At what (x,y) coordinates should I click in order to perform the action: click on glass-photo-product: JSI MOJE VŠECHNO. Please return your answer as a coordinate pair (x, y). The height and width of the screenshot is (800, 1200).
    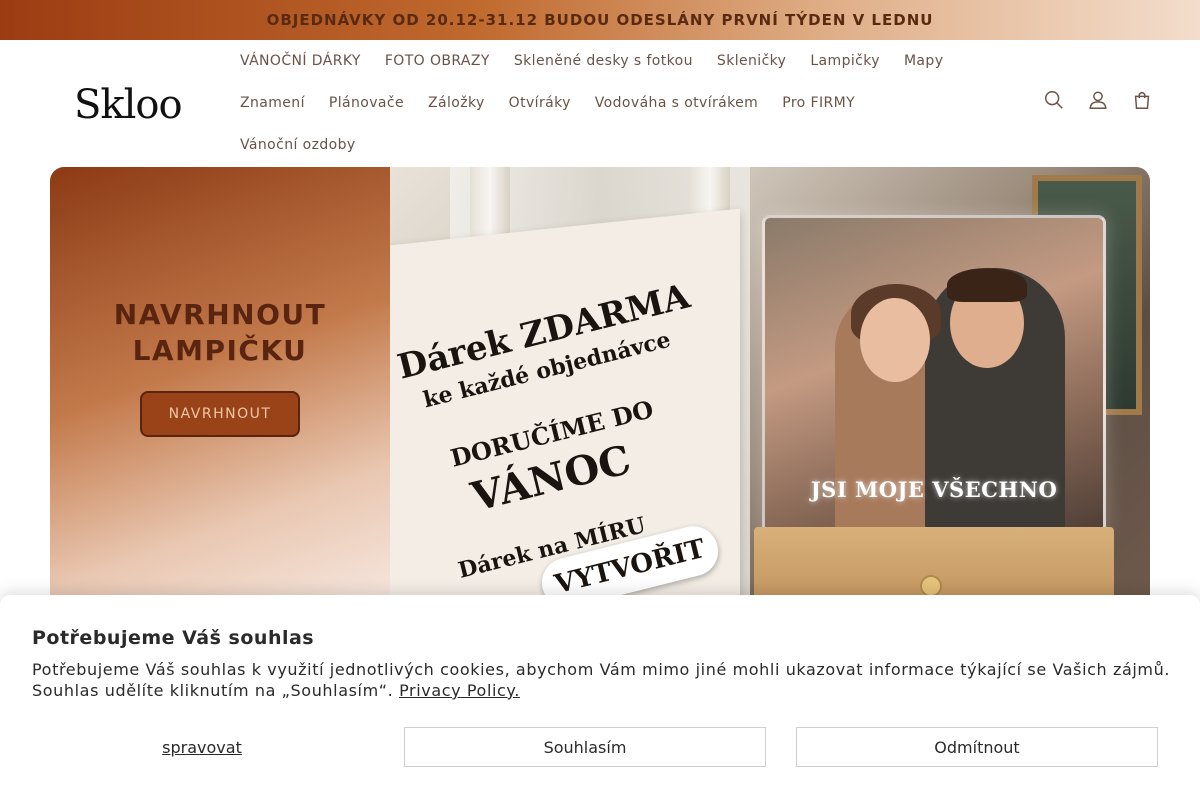
    Looking at the image, I should click on (934, 375).